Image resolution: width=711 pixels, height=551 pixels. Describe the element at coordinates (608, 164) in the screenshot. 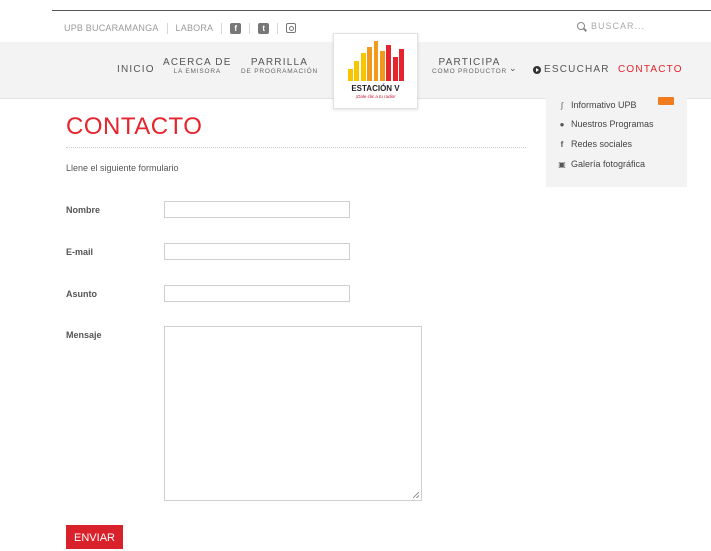

I see `sidebar-item-label: Galería fotográfica` at that location.